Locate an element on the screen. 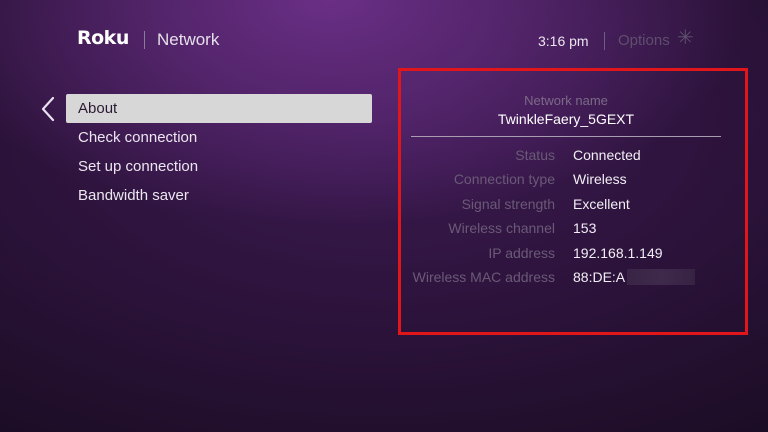  menu-item-bandwidth-saver: Bandwidth saver is located at coordinates (219, 195).